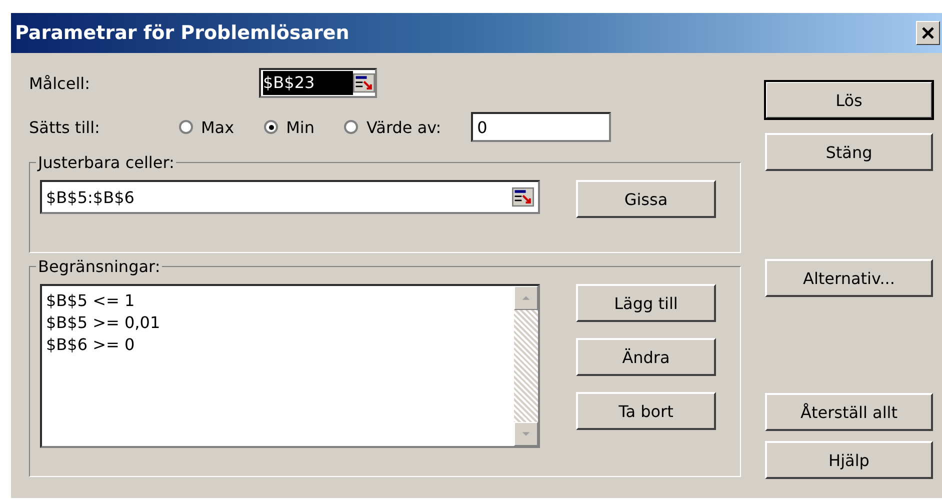 The height and width of the screenshot is (502, 942). I want to click on value-field: 0, so click(541, 127).